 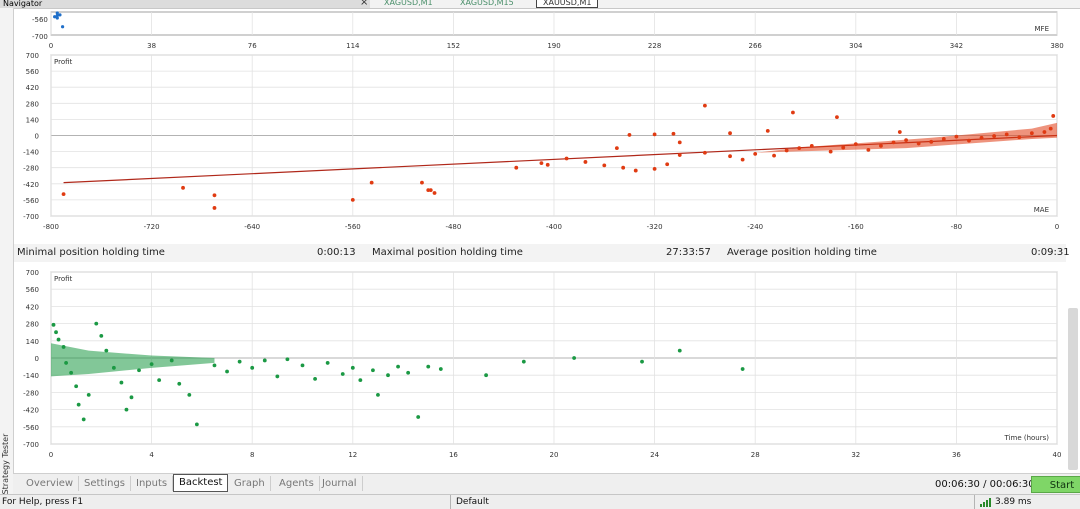 I want to click on mae-x-tick-label: -160, so click(x=856, y=227).